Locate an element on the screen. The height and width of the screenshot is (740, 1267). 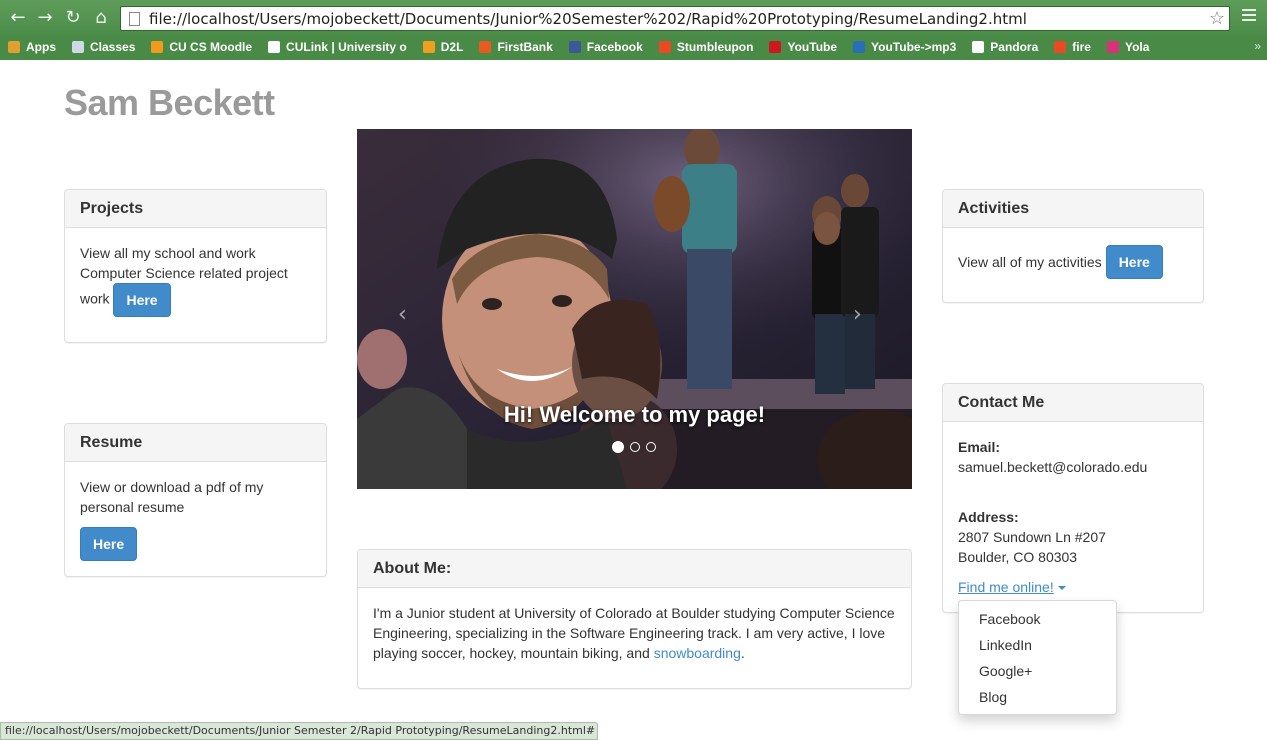
about-text-tail: . is located at coordinates (742, 653).